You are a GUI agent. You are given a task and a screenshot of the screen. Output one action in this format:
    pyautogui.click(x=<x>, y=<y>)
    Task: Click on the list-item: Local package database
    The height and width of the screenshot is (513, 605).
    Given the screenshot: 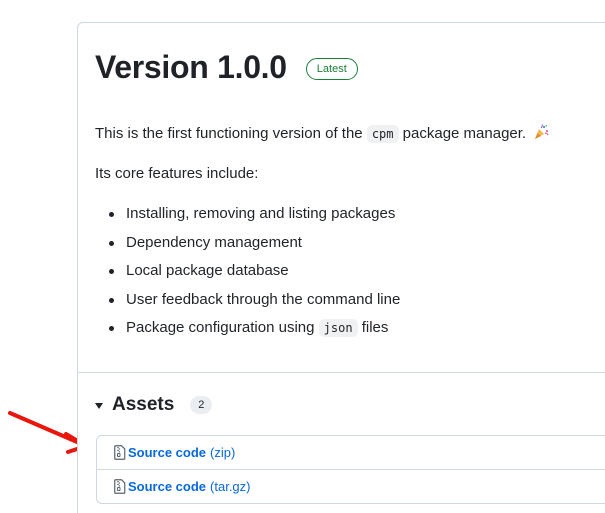 What is the action you would take?
    pyautogui.click(x=254, y=274)
    